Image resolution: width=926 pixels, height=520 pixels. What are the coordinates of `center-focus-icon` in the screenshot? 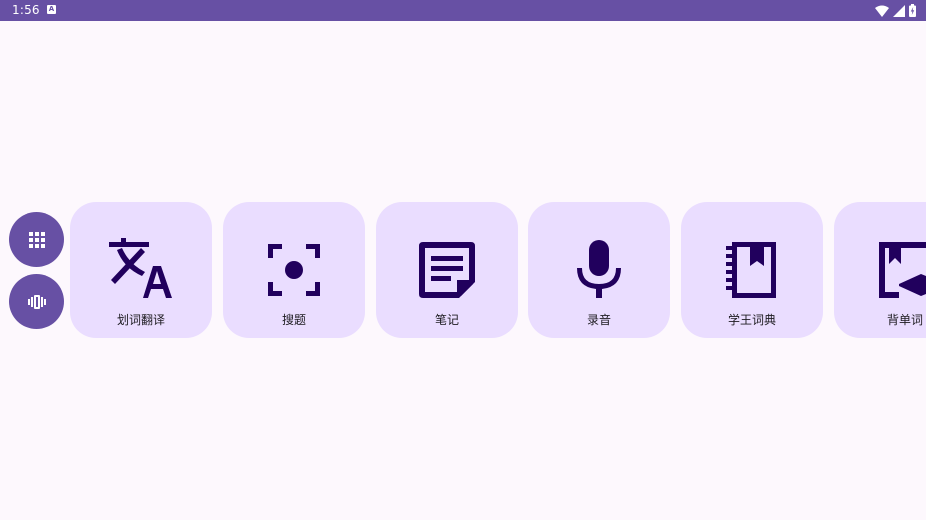 It's located at (294, 270).